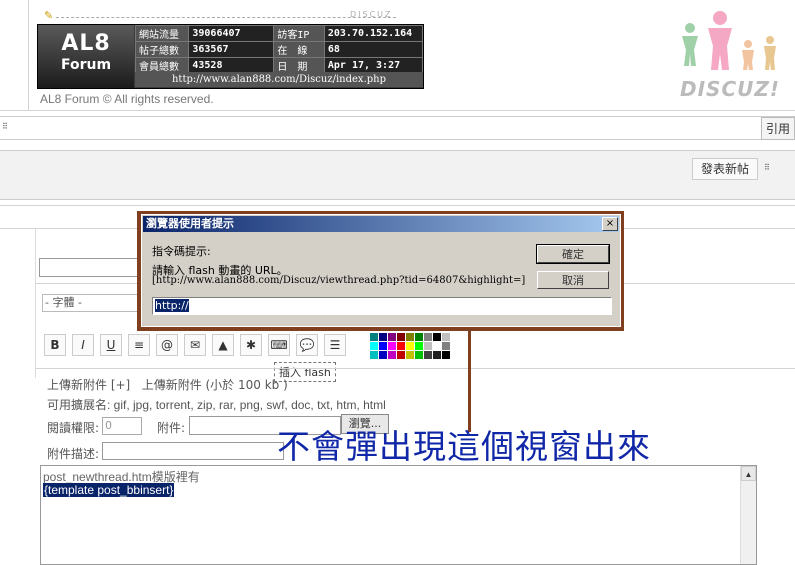 The width and height of the screenshot is (795, 565). What do you see at coordinates (373, 33) in the screenshot?
I see `stat-value: 203.70.152.164` at bounding box center [373, 33].